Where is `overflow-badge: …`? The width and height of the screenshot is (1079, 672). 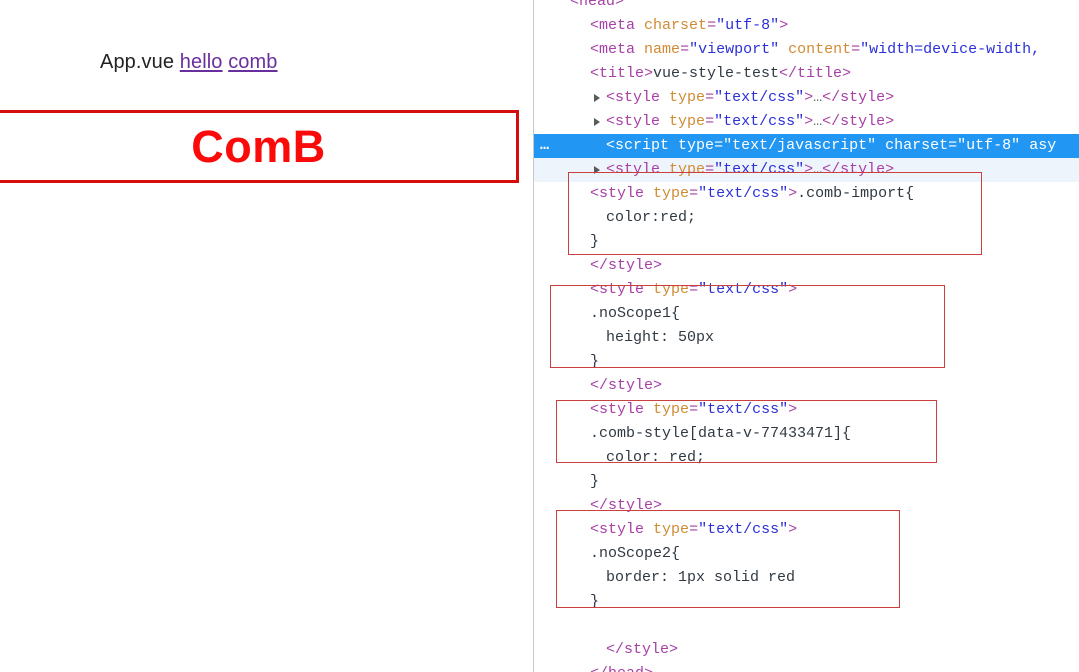 overflow-badge: … is located at coordinates (545, 146).